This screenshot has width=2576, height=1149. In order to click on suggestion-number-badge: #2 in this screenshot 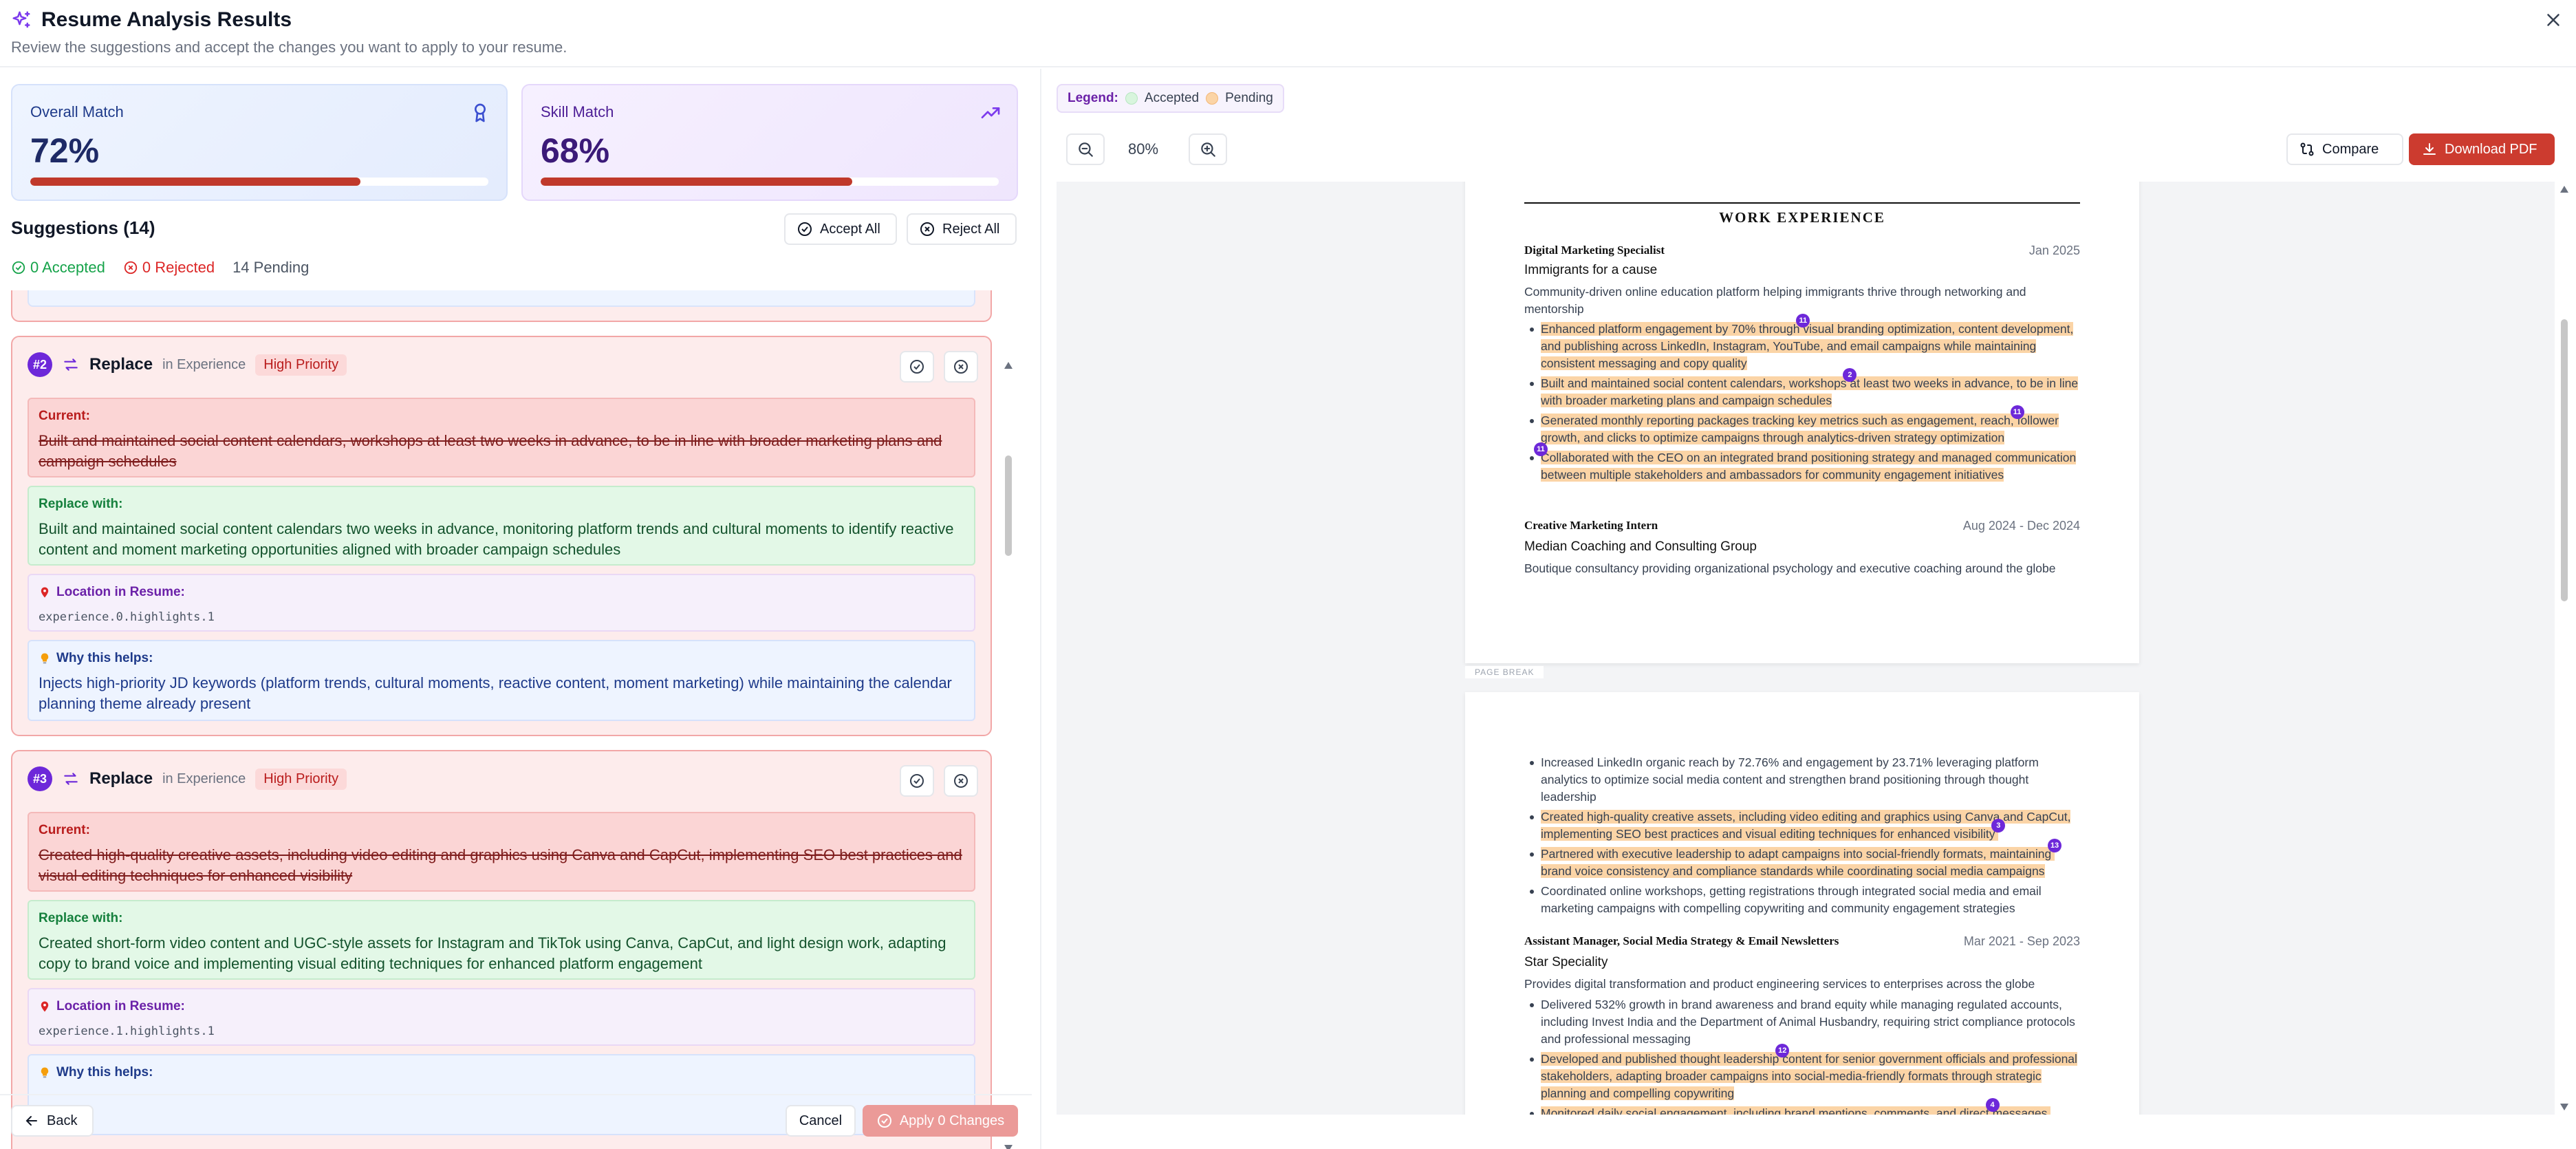, I will do `click(40, 364)`.